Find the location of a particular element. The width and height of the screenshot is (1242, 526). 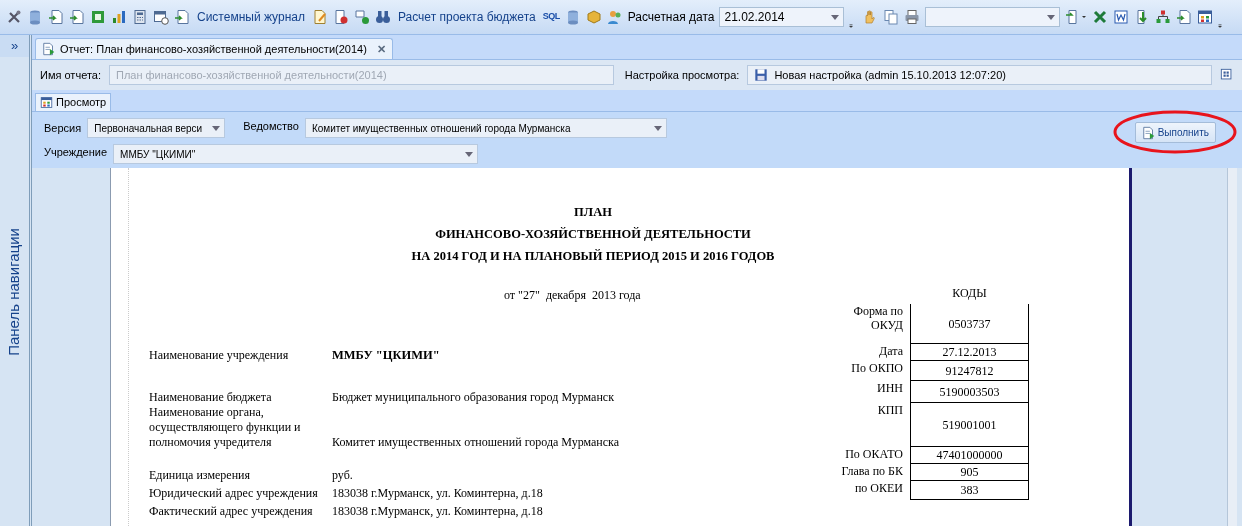

code-label: Глава по БК is located at coordinates (872, 471).